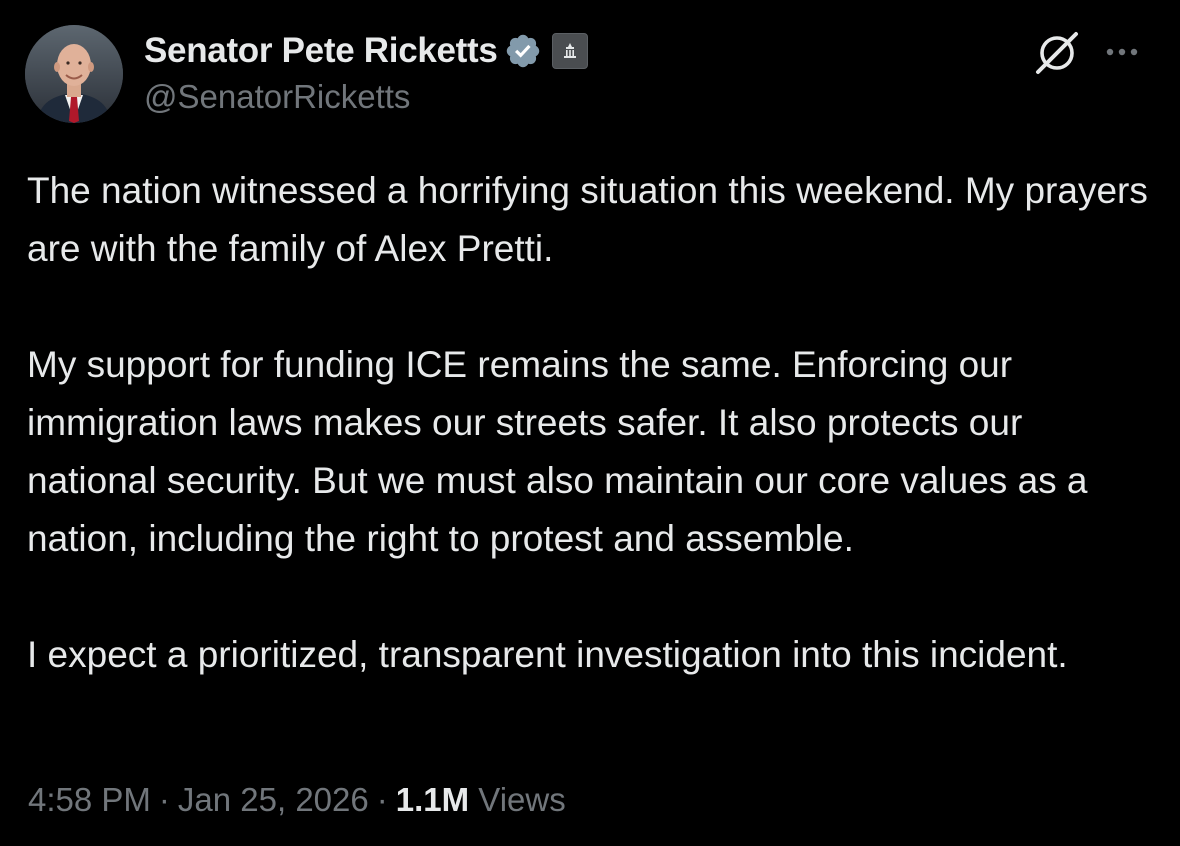 This screenshot has height=846, width=1180. Describe the element at coordinates (569, 51) in the screenshot. I see `government-building-icon` at that location.